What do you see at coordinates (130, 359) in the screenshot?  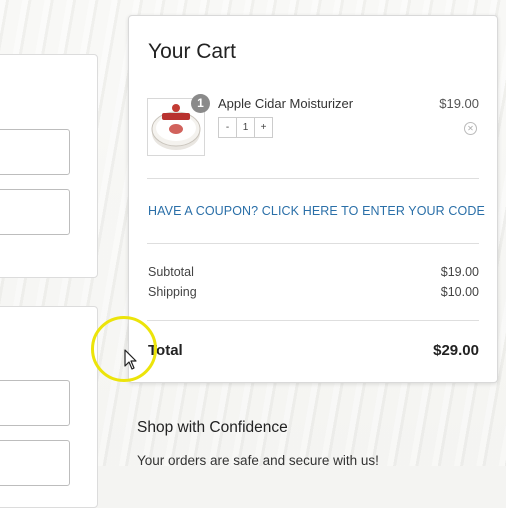 I see `mouse-pointer-icon` at bounding box center [130, 359].